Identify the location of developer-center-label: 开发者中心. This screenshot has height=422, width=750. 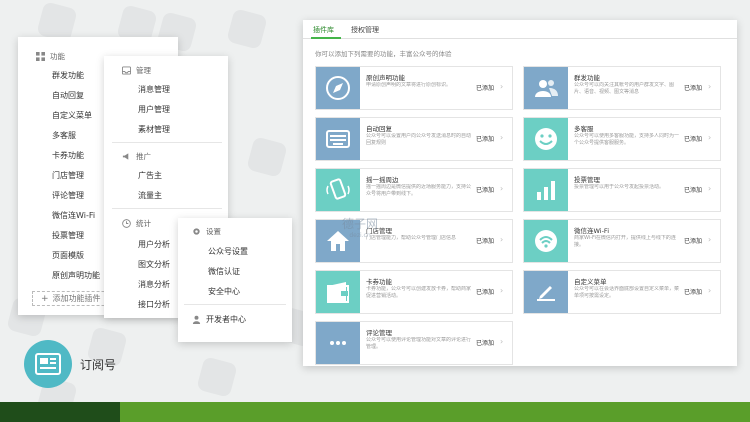
(226, 319).